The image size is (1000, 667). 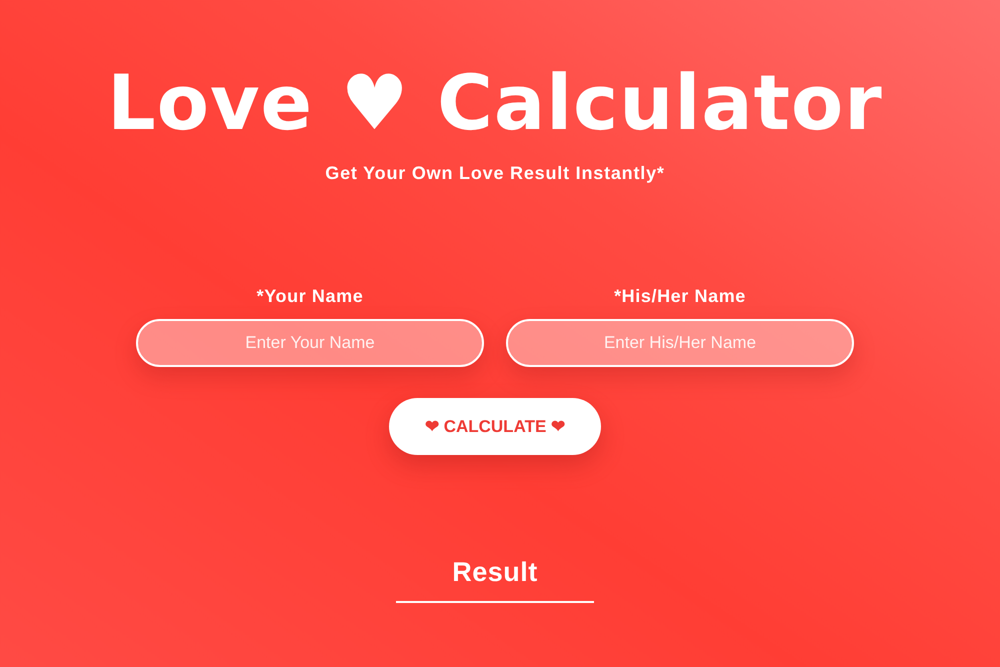 What do you see at coordinates (310, 343) in the screenshot?
I see `name-input: Enter Your Name` at bounding box center [310, 343].